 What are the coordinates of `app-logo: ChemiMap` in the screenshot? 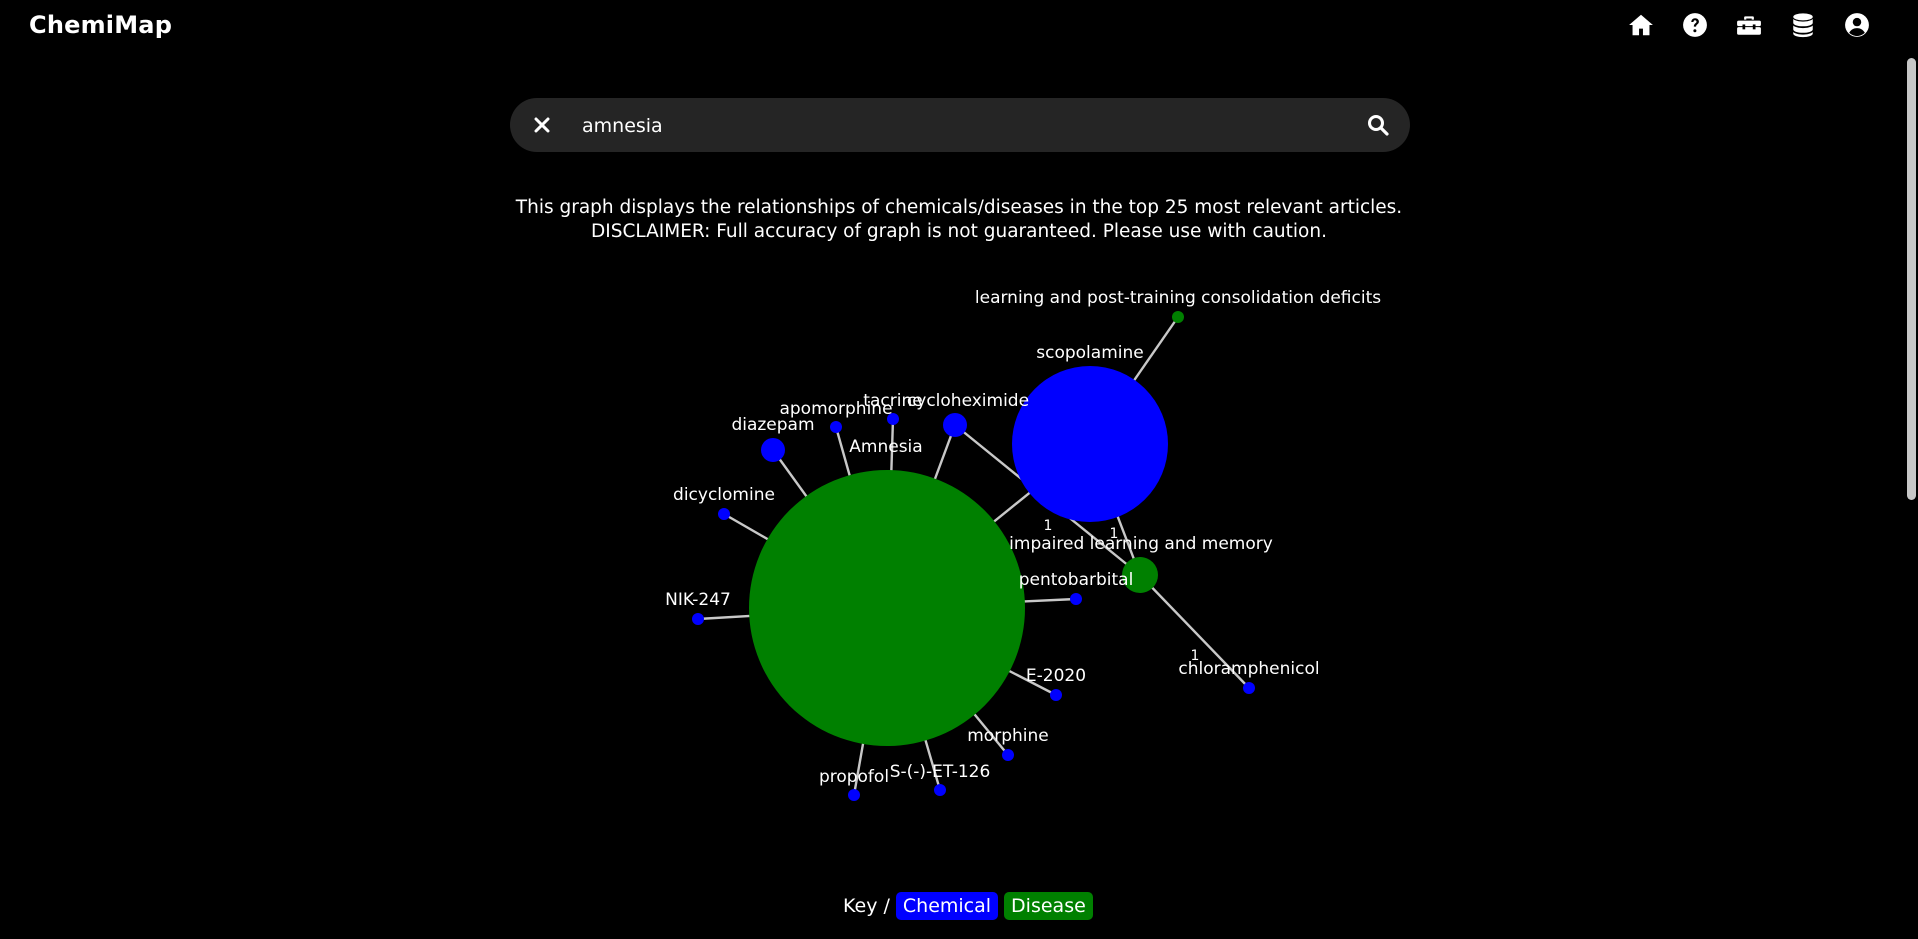 It's located at (100, 25).